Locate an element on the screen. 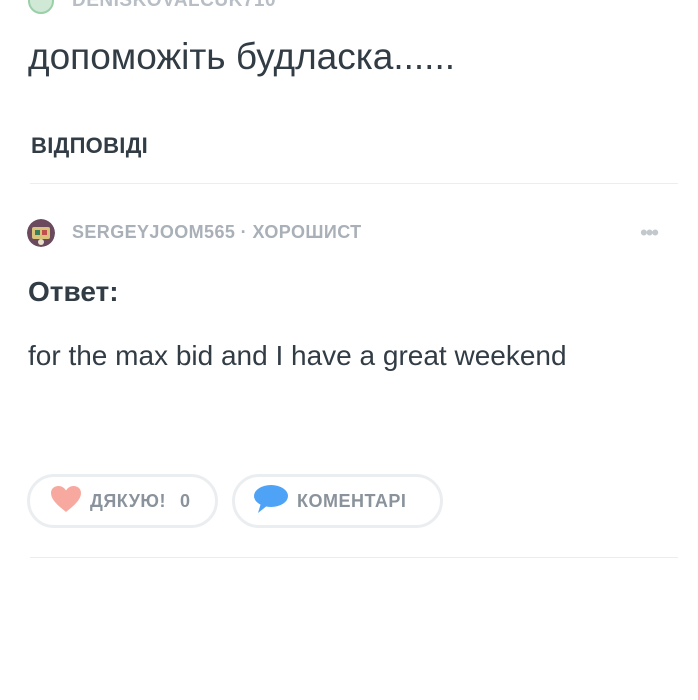 The height and width of the screenshot is (700, 698). answer-label: Ответ: is located at coordinates (73, 291).